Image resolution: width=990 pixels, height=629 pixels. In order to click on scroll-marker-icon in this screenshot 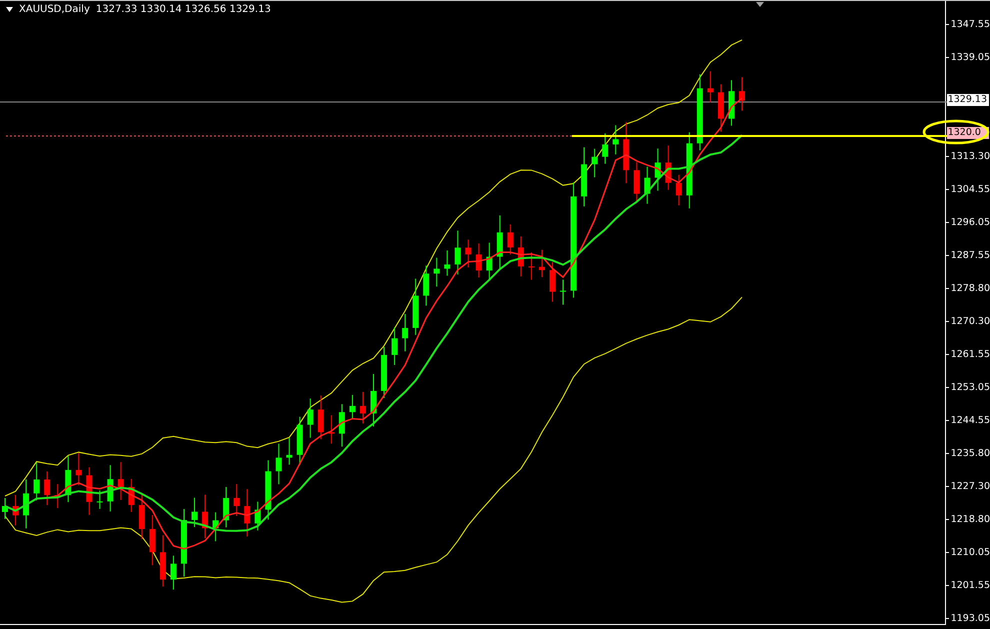, I will do `click(760, 4)`.